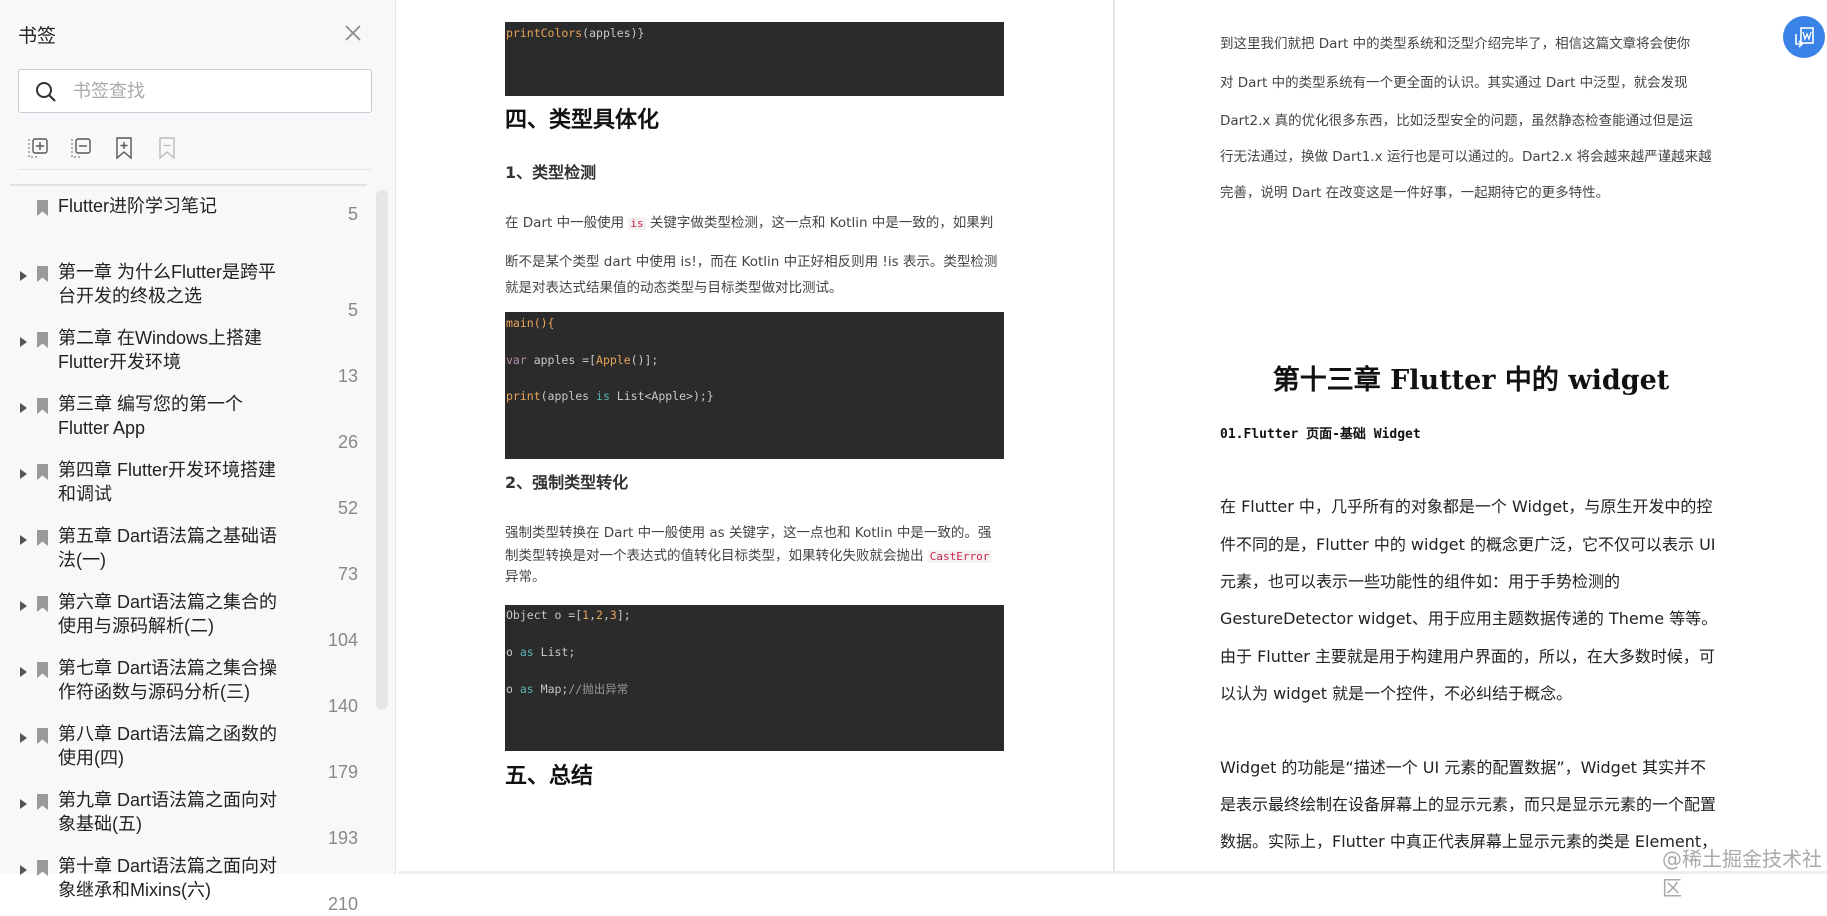 The height and width of the screenshot is (916, 1827). Describe the element at coordinates (613, 615) in the screenshot. I see `code-token: 3` at that location.